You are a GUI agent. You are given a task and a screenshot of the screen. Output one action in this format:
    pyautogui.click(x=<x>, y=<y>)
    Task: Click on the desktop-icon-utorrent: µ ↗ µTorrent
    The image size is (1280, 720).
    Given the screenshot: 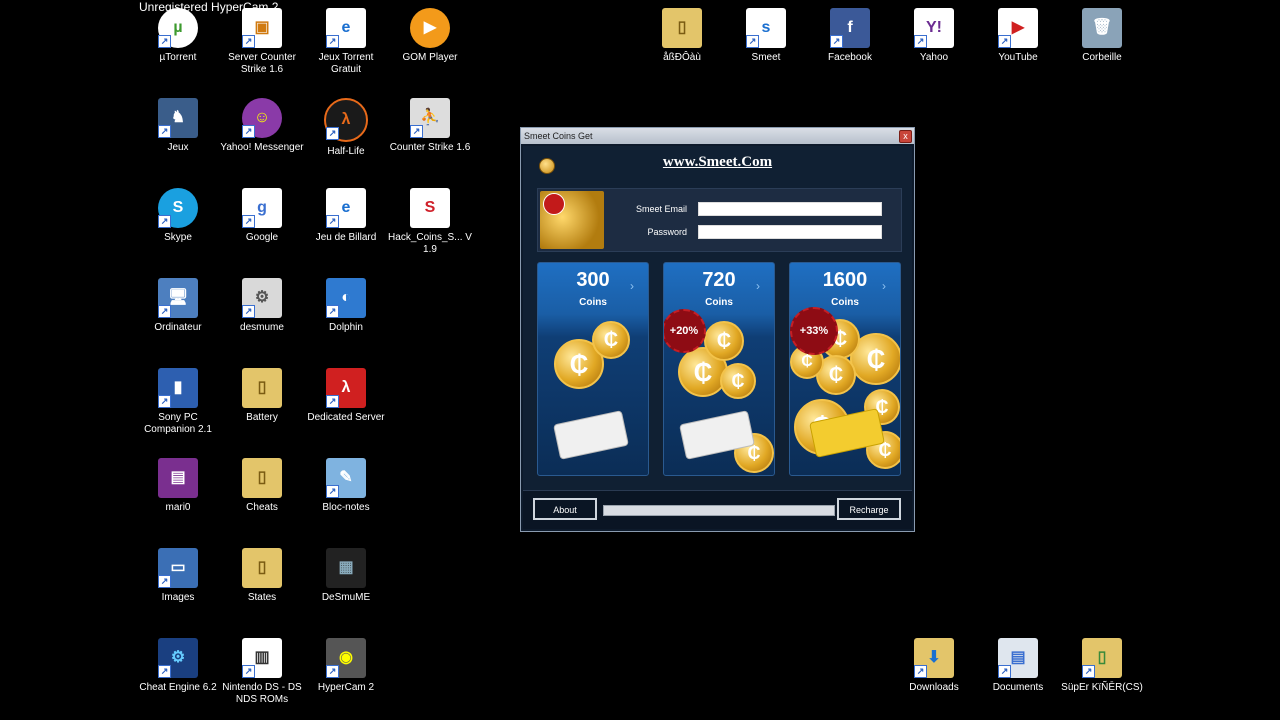 What is the action you would take?
    pyautogui.click(x=178, y=36)
    